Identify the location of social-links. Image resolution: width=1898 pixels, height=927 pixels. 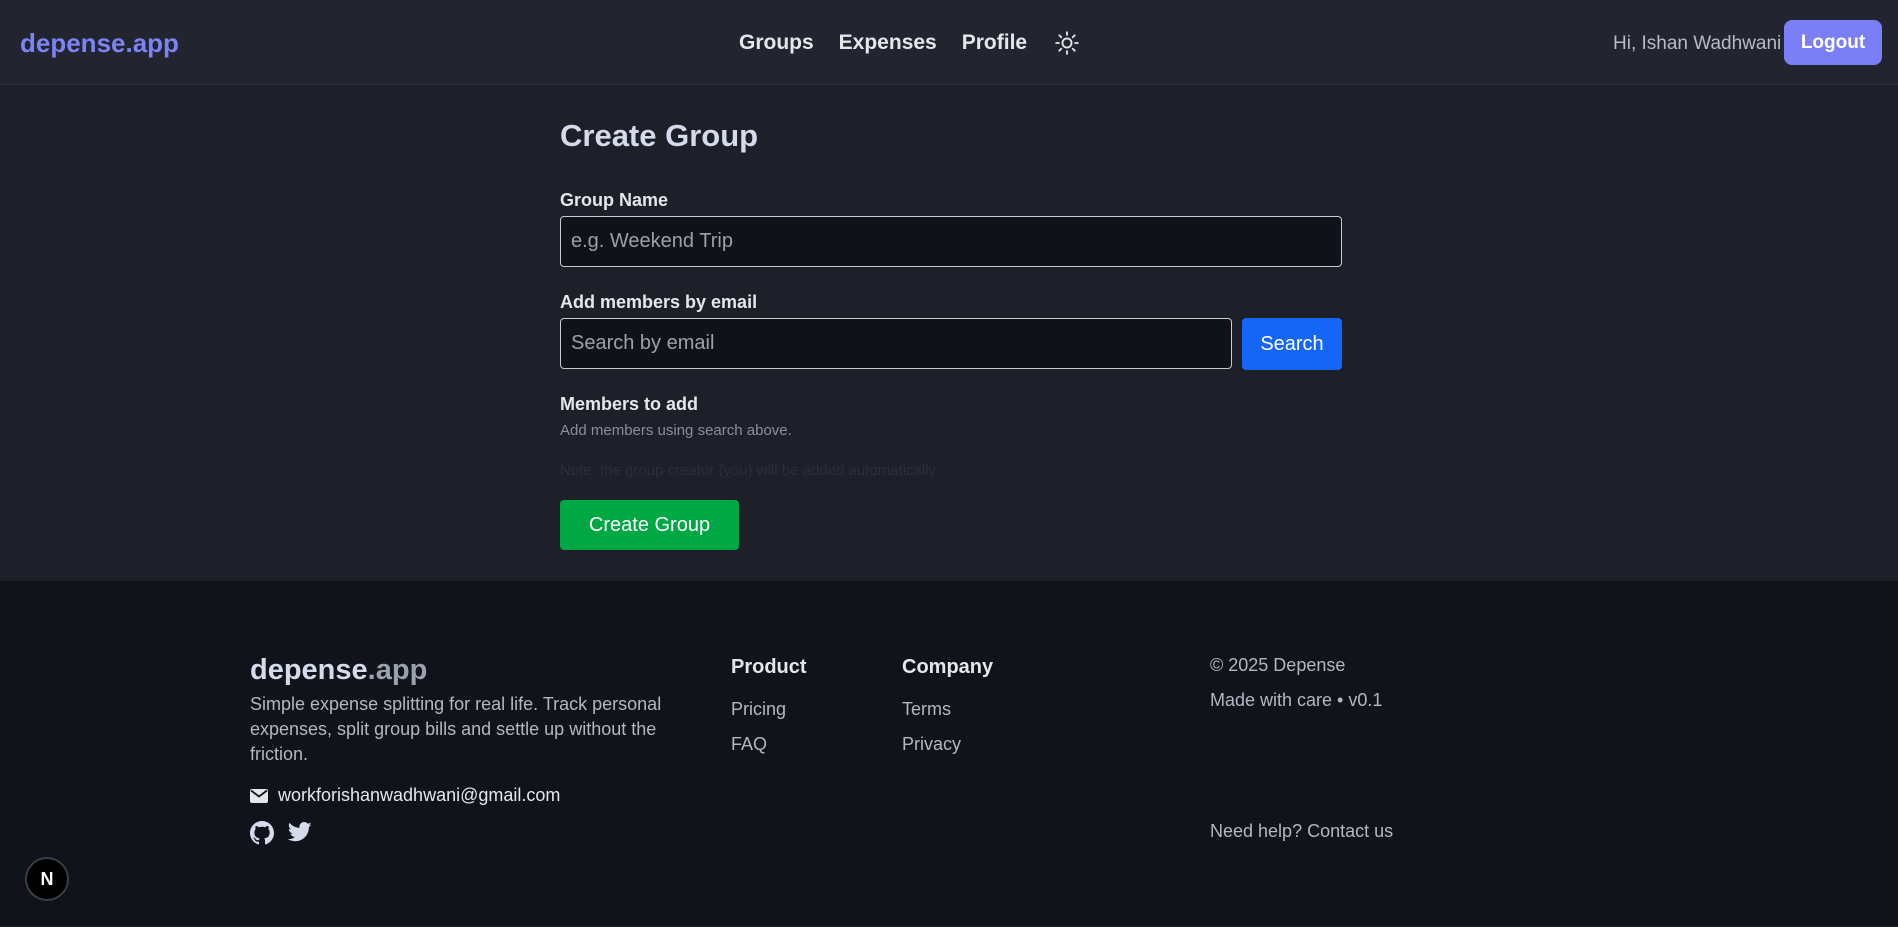
(288, 833).